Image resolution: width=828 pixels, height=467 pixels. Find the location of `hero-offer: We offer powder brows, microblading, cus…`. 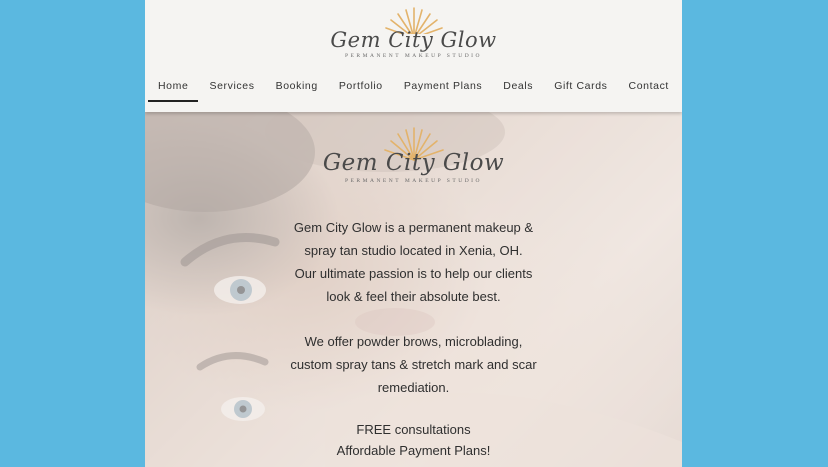

hero-offer: We offer powder brows, microblading, cus… is located at coordinates (413, 364).